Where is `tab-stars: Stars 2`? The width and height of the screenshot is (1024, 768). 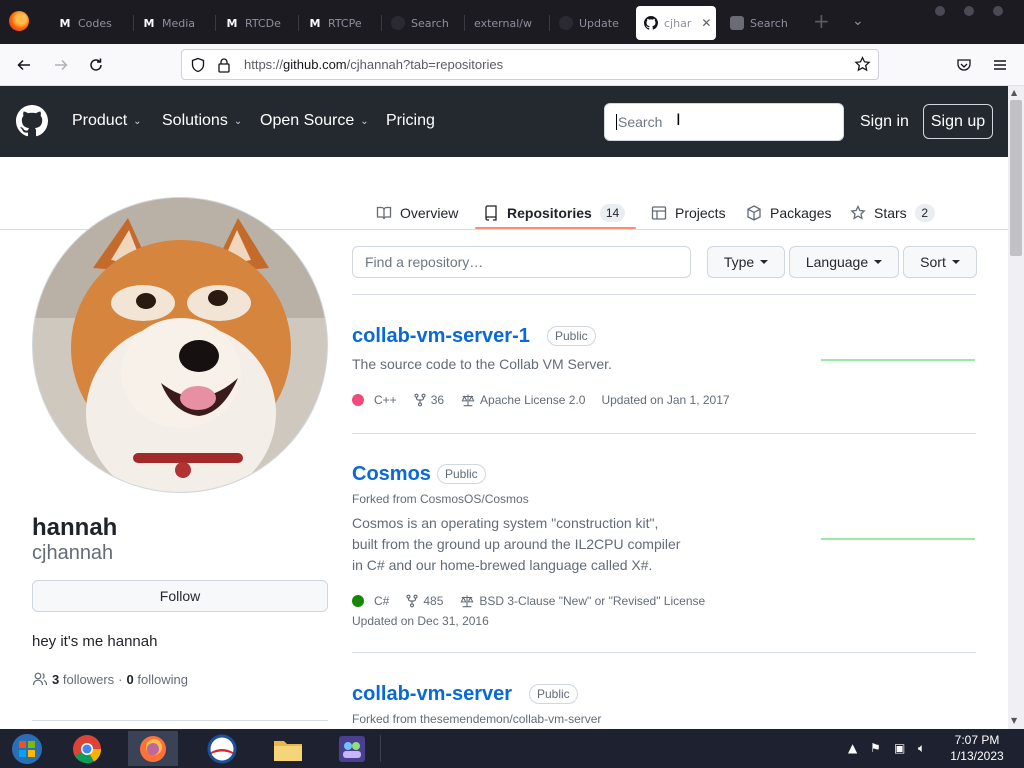
tab-stars: Stars 2 is located at coordinates (892, 213).